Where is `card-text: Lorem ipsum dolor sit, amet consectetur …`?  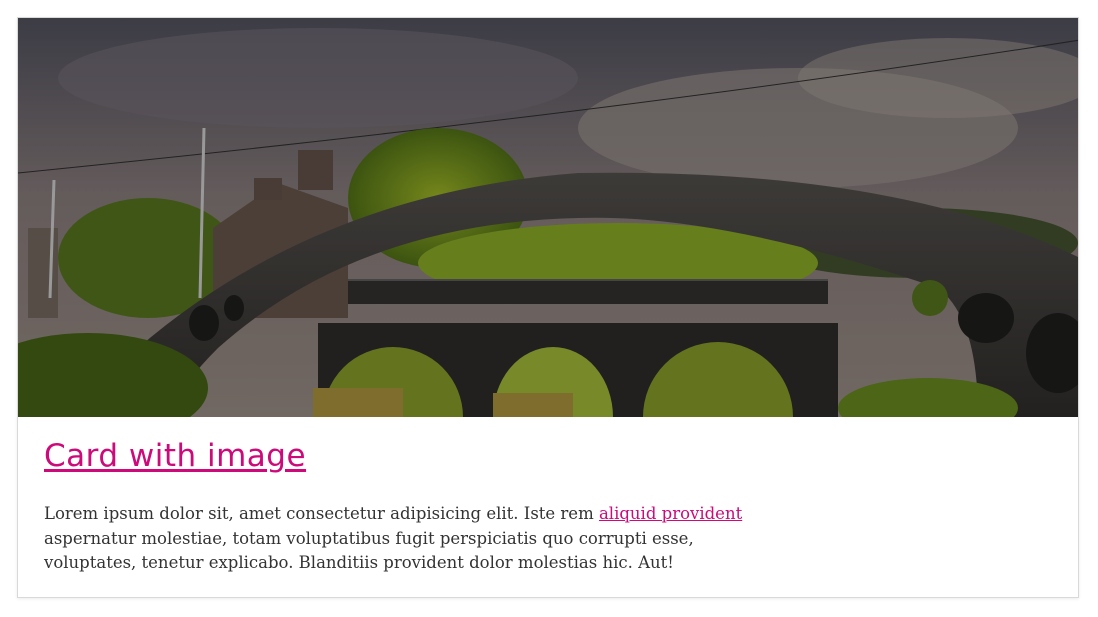
card-text: Lorem ipsum dolor sit, amet consectetur … is located at coordinates (414, 539).